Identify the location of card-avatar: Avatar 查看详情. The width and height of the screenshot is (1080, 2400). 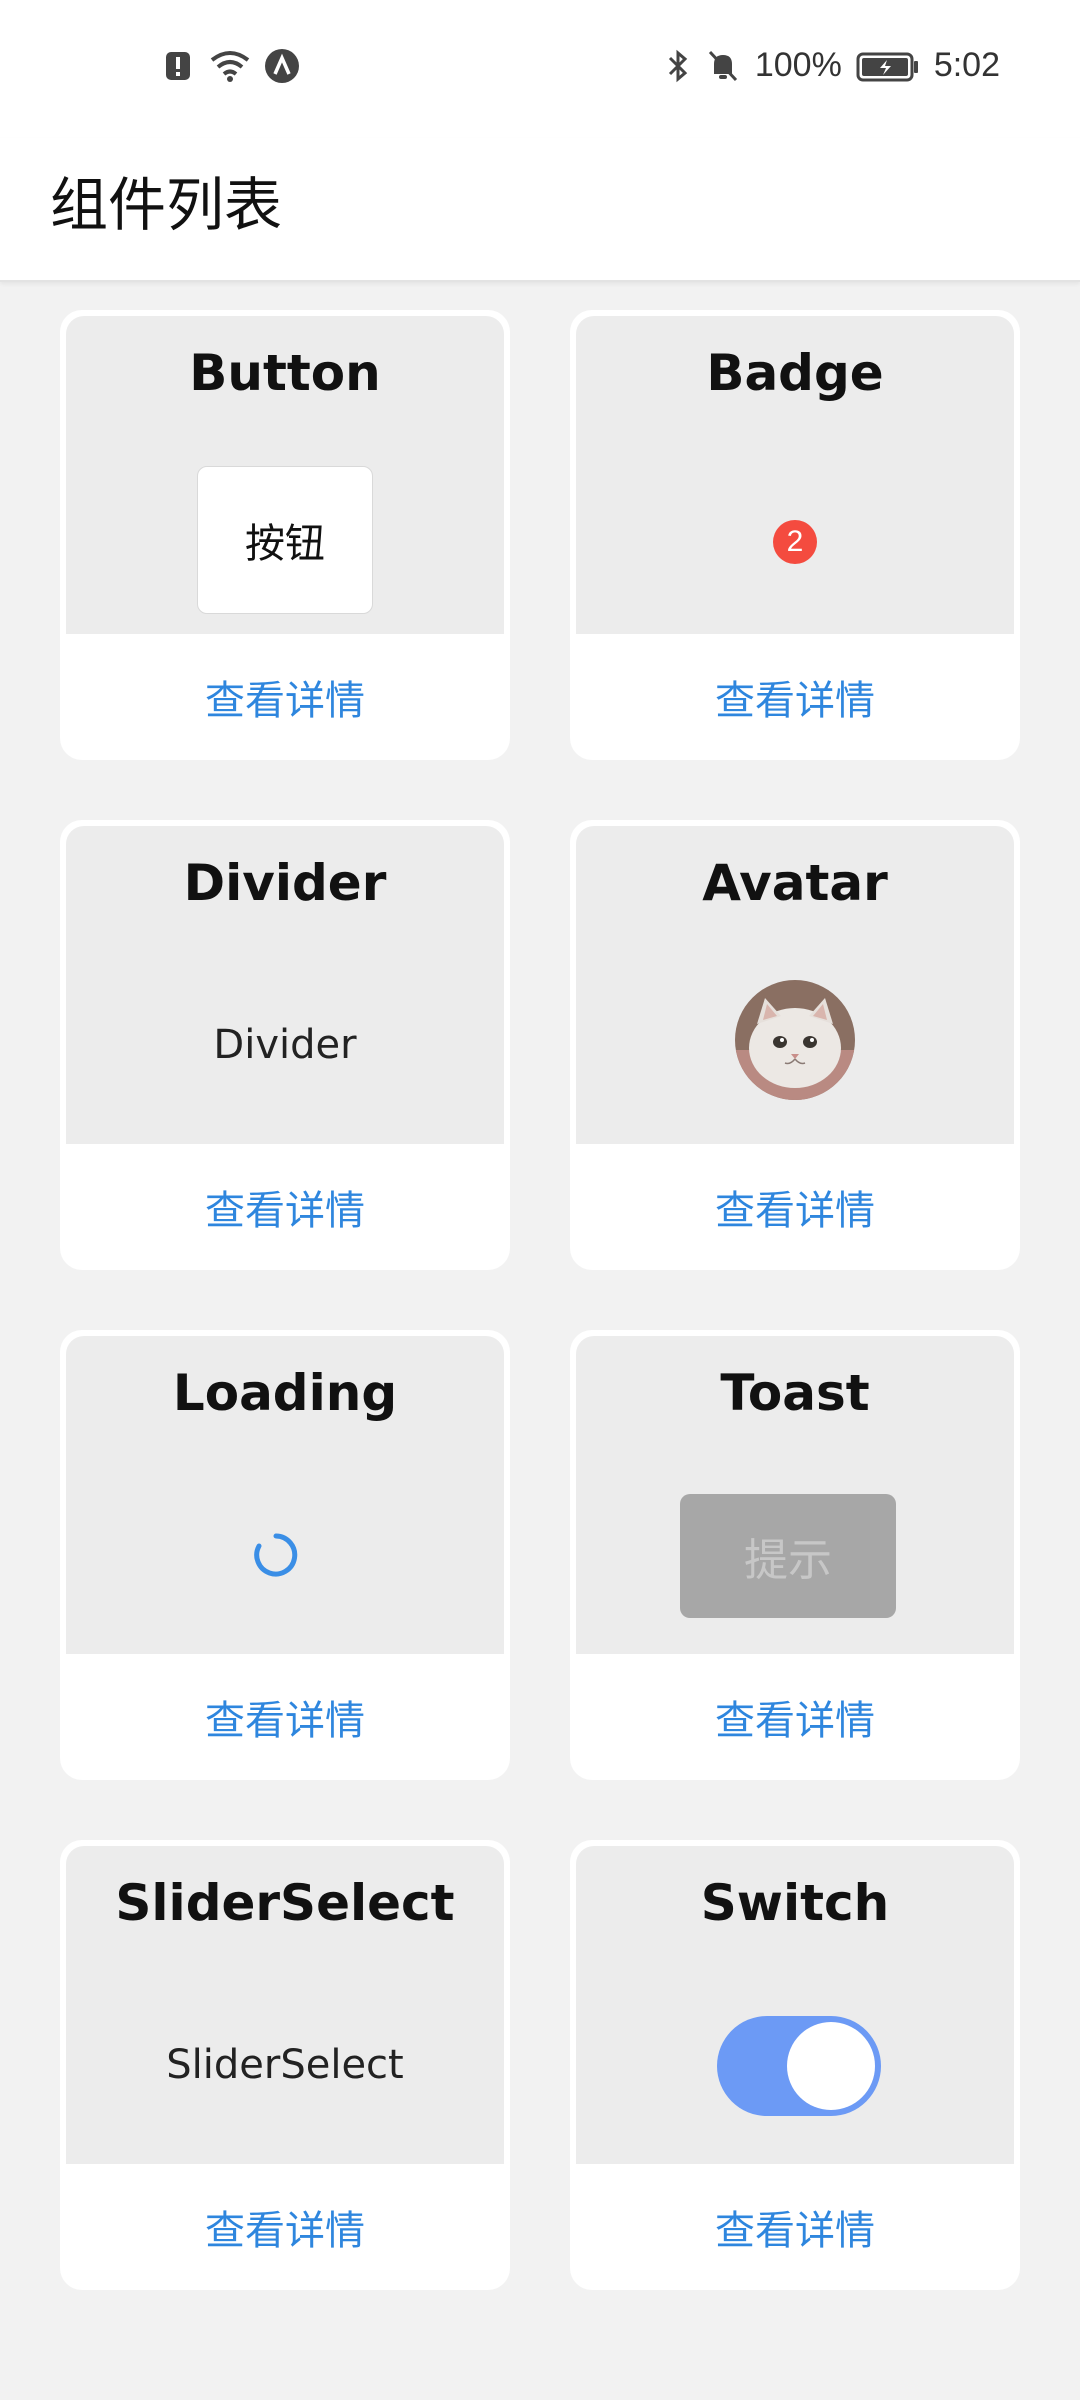
(795, 1045).